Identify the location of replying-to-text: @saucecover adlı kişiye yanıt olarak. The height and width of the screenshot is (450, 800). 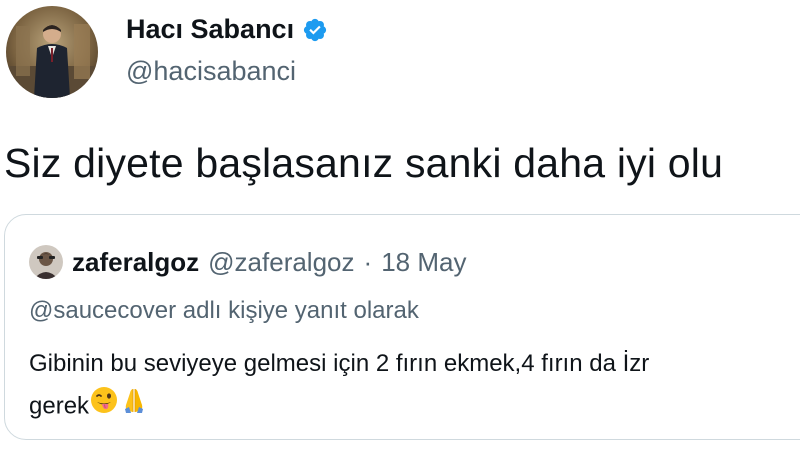
(224, 310).